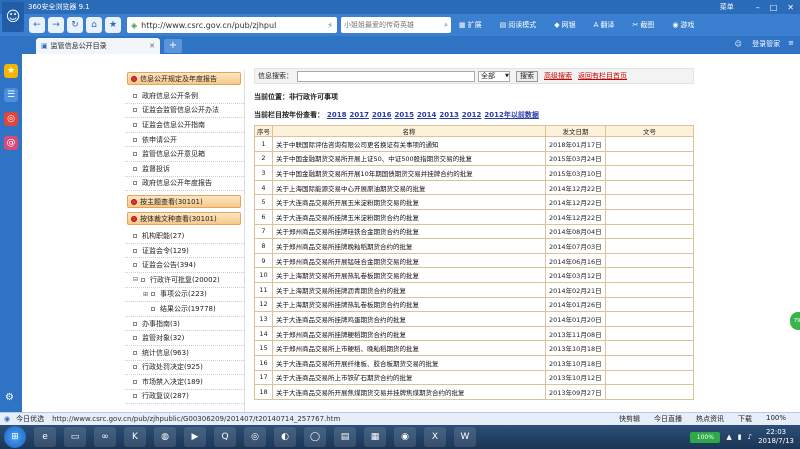 This screenshot has width=800, height=449. What do you see at coordinates (184, 125) in the screenshot?
I see `nav-item: 证监会信息公开指南` at bounding box center [184, 125].